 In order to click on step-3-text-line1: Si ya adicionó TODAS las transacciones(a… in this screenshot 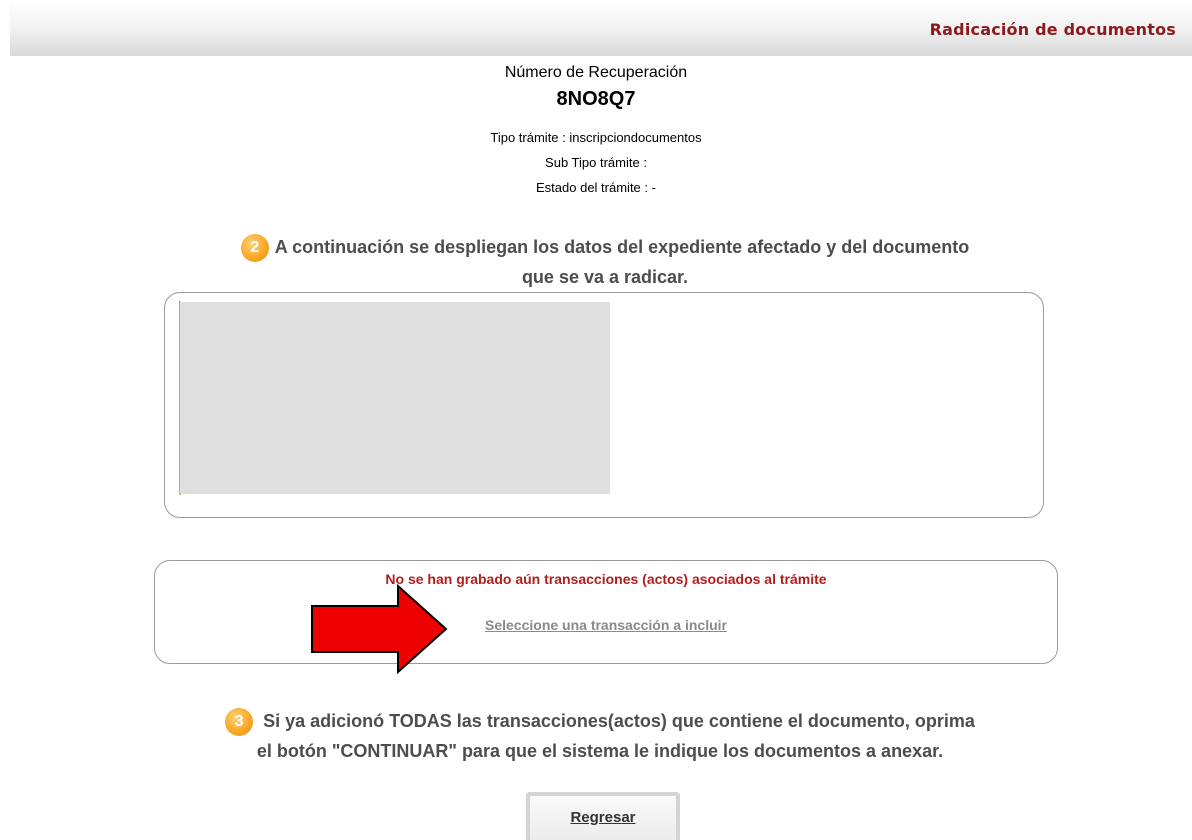, I will do `click(619, 721)`.